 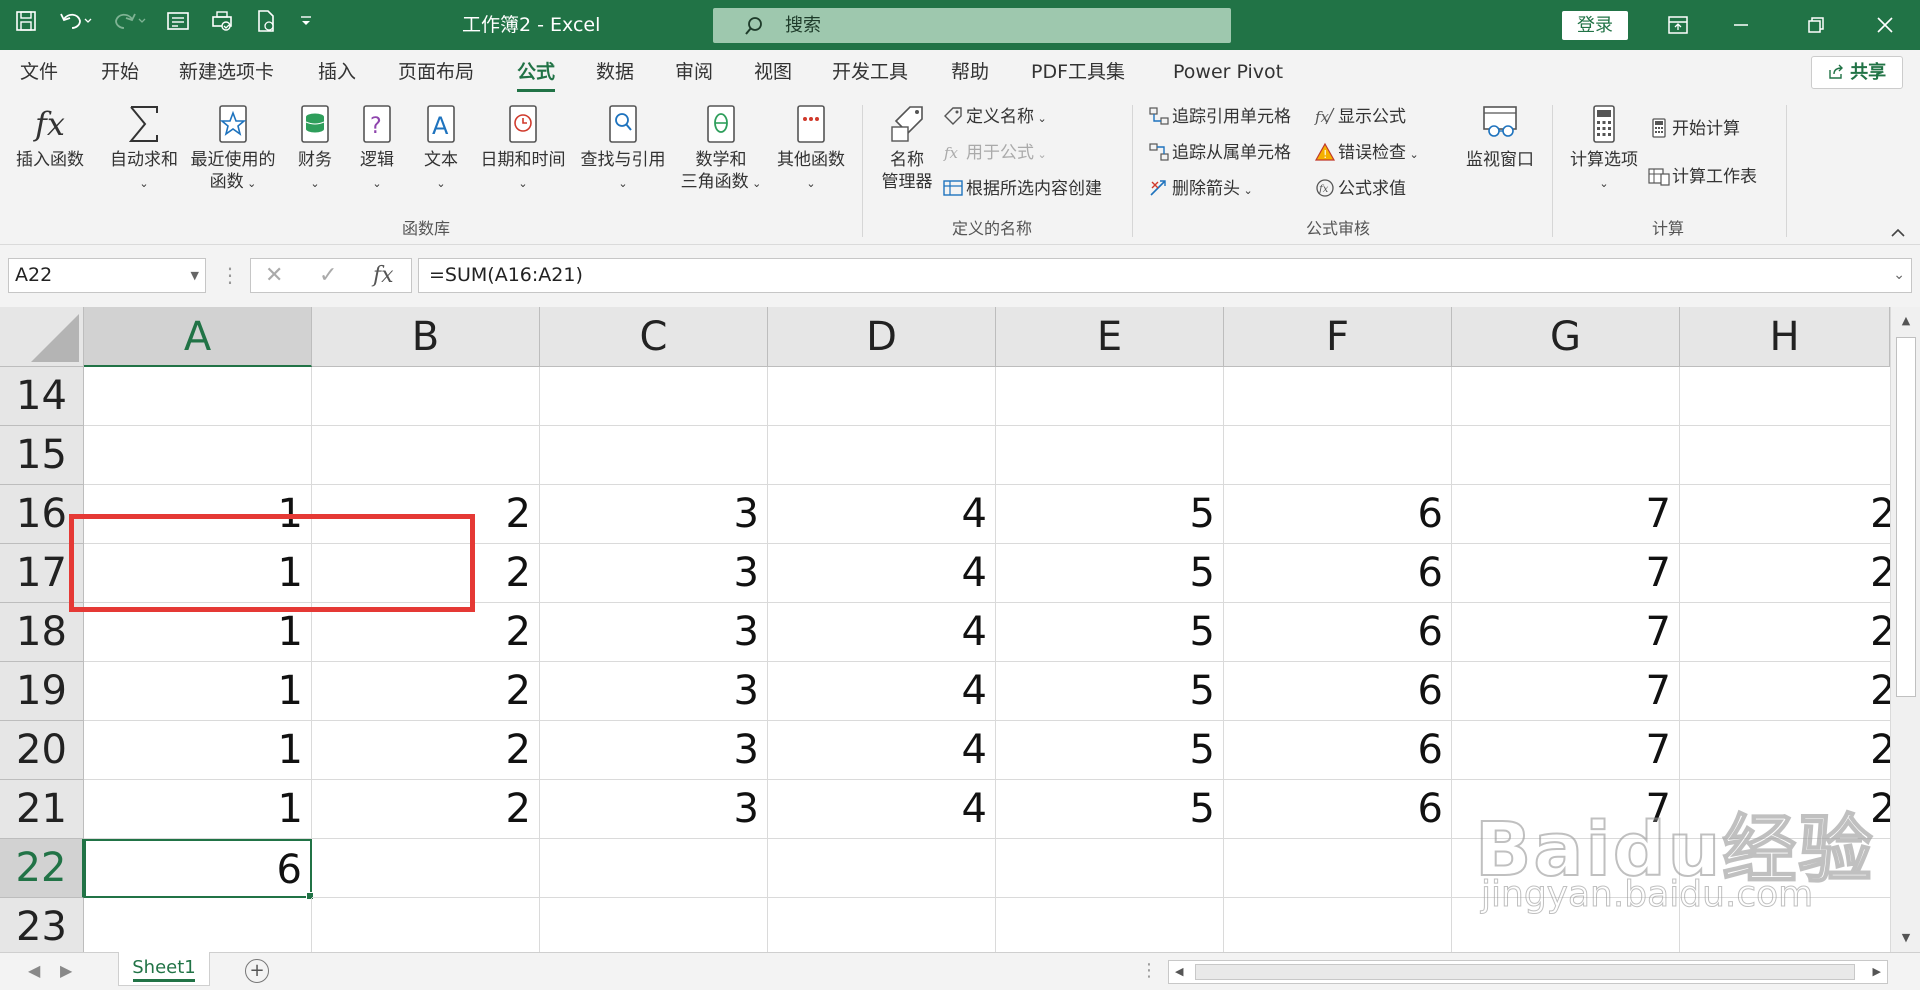 What do you see at coordinates (75, 25) in the screenshot?
I see `undo-icon` at bounding box center [75, 25].